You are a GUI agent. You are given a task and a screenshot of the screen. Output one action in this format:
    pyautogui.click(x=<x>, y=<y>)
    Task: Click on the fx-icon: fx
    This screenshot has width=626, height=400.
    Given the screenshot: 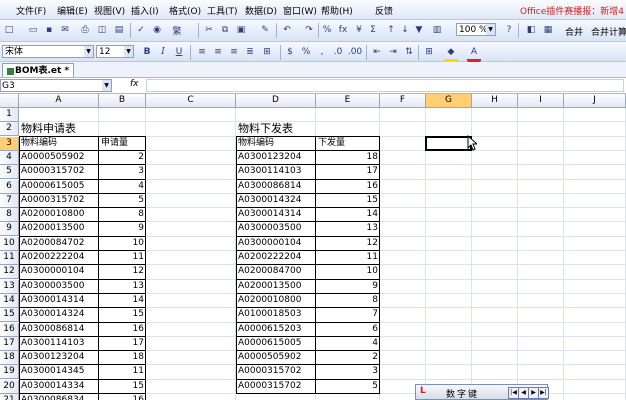 What is the action you would take?
    pyautogui.click(x=343, y=30)
    